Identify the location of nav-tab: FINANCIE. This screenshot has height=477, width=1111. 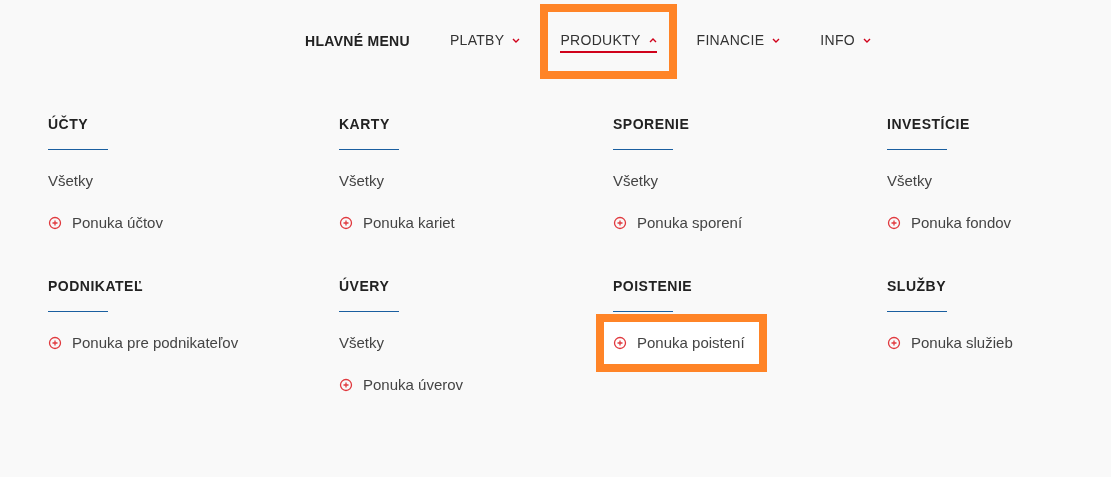
(738, 41).